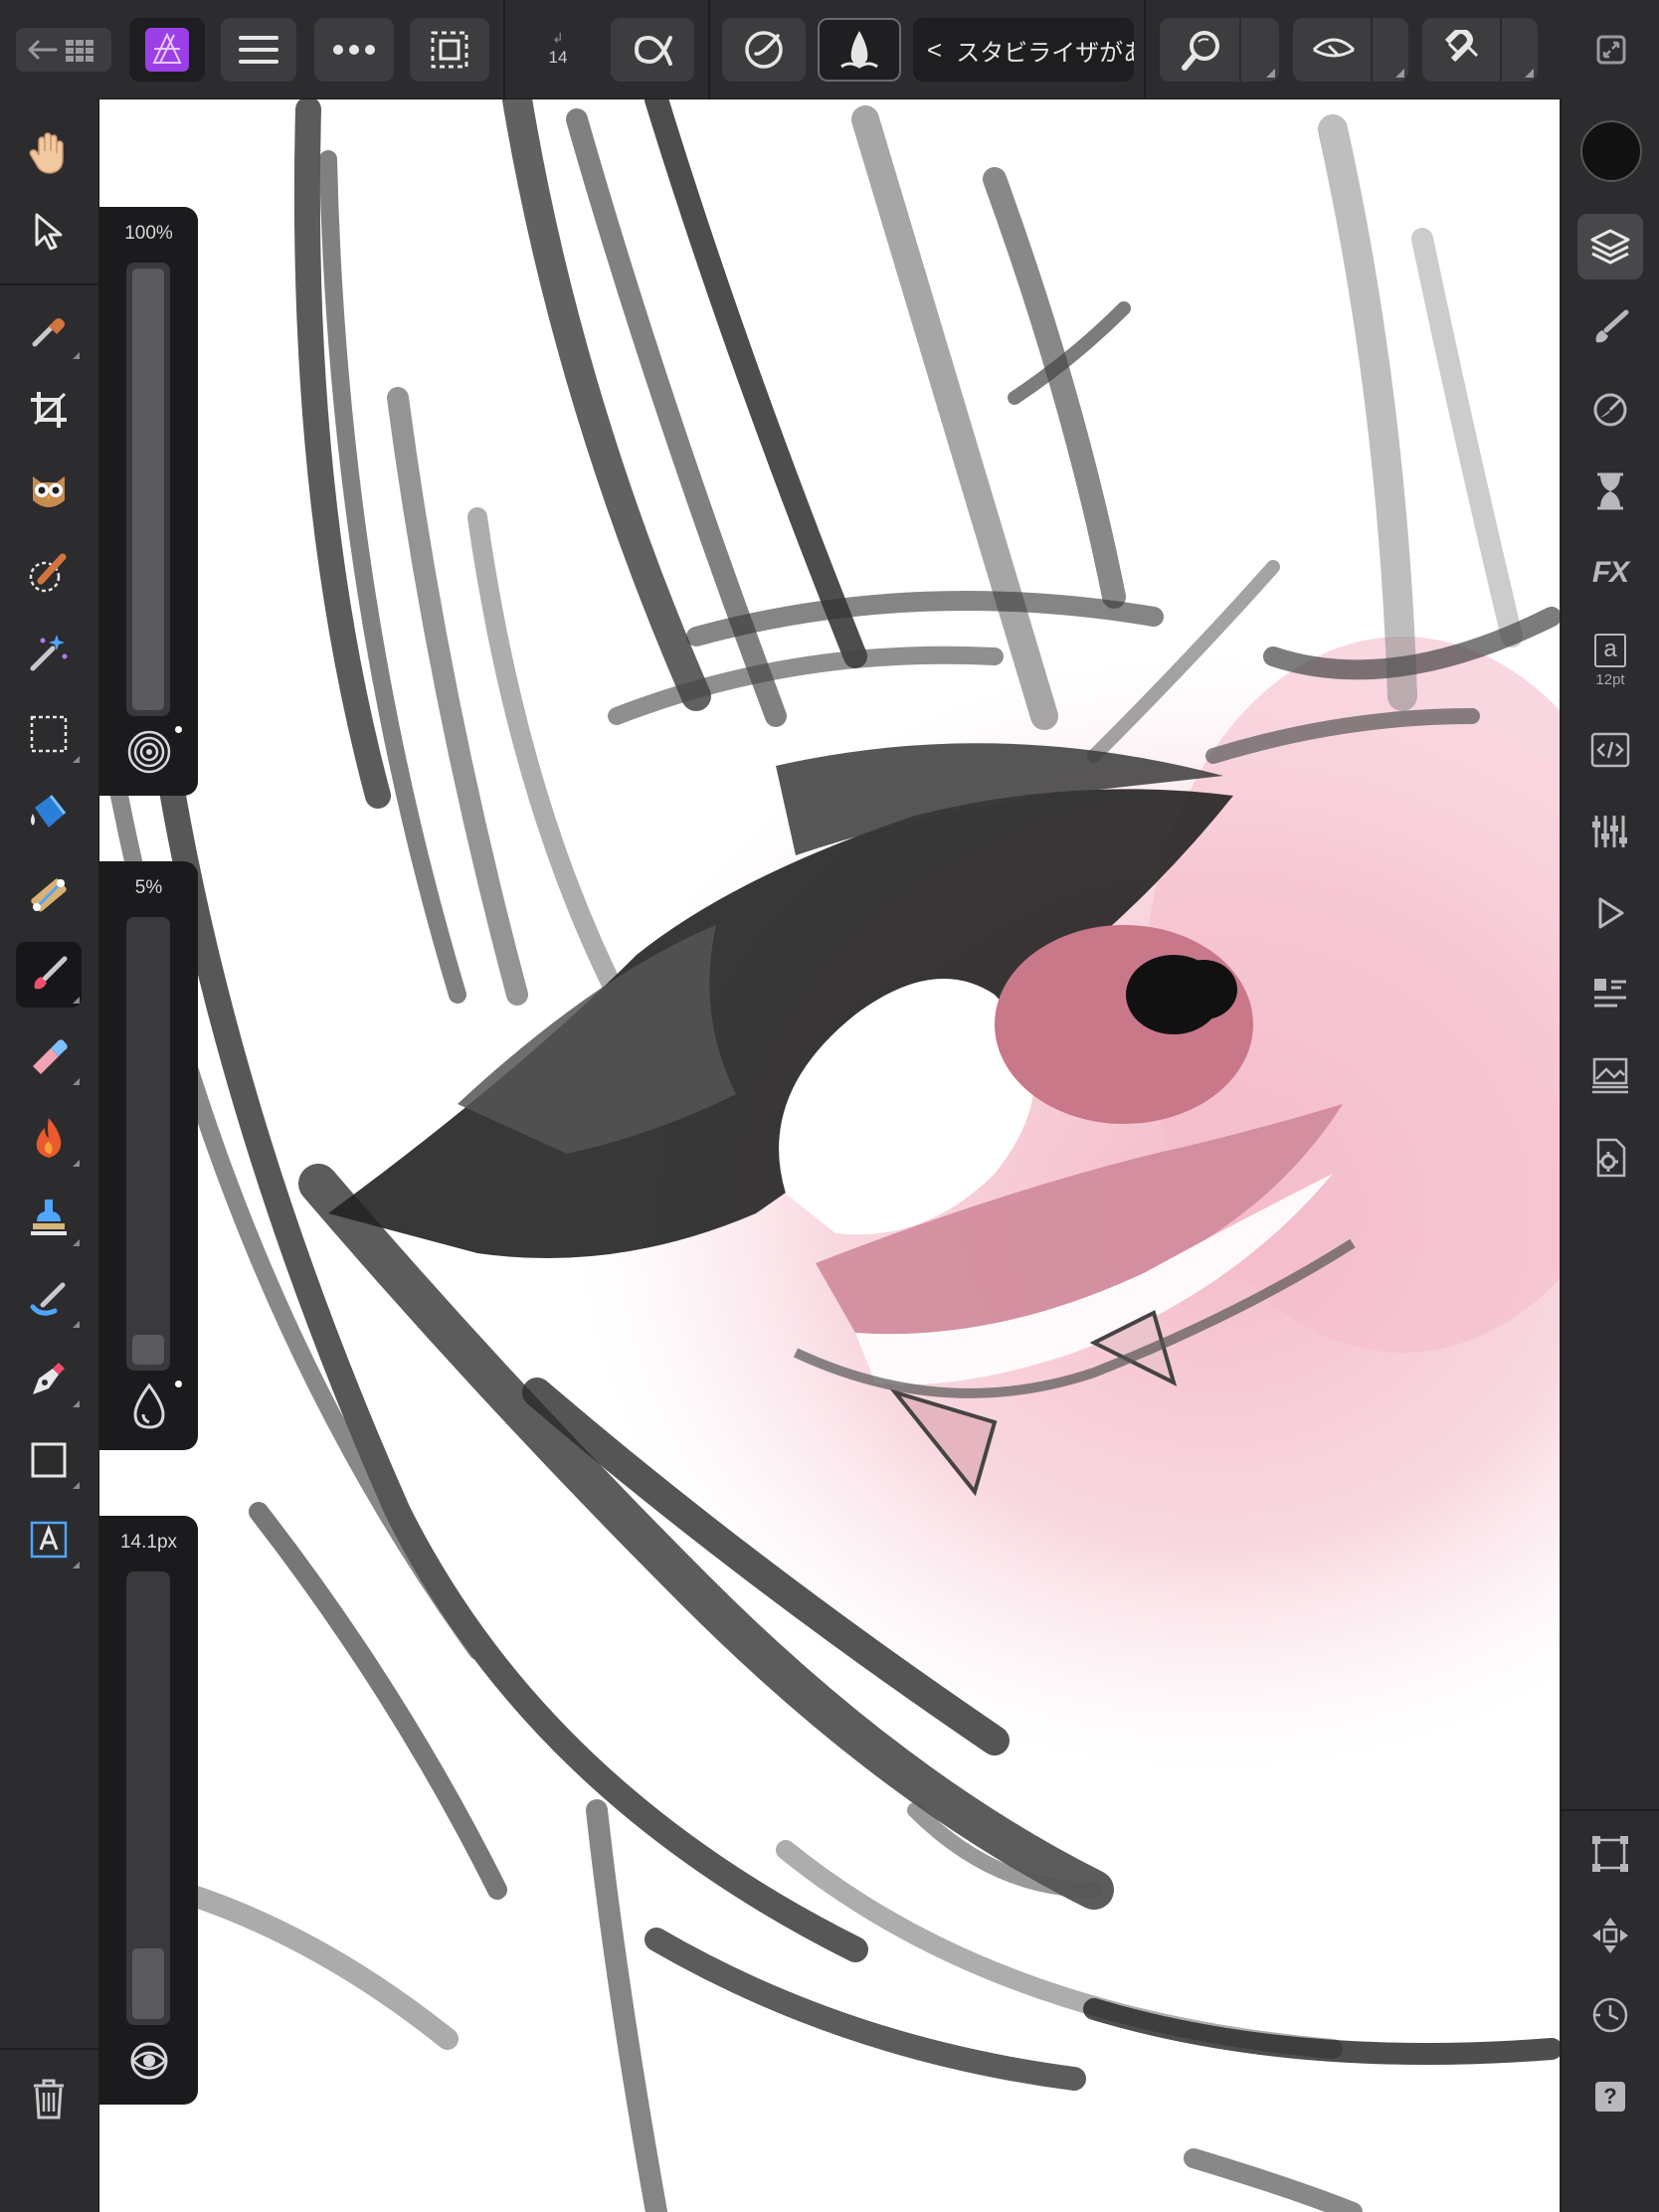 The width and height of the screenshot is (1659, 2212). I want to click on flow-value: 5%, so click(148, 887).